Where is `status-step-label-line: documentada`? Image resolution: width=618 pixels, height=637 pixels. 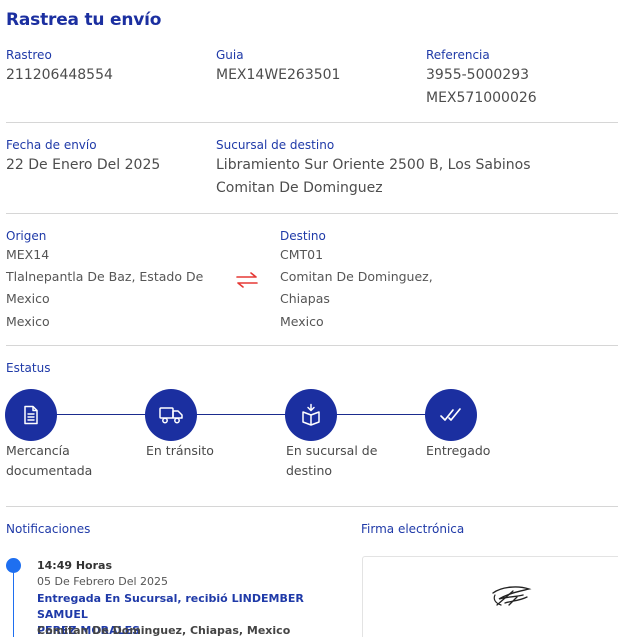 status-step-label-line: documentada is located at coordinates (49, 470).